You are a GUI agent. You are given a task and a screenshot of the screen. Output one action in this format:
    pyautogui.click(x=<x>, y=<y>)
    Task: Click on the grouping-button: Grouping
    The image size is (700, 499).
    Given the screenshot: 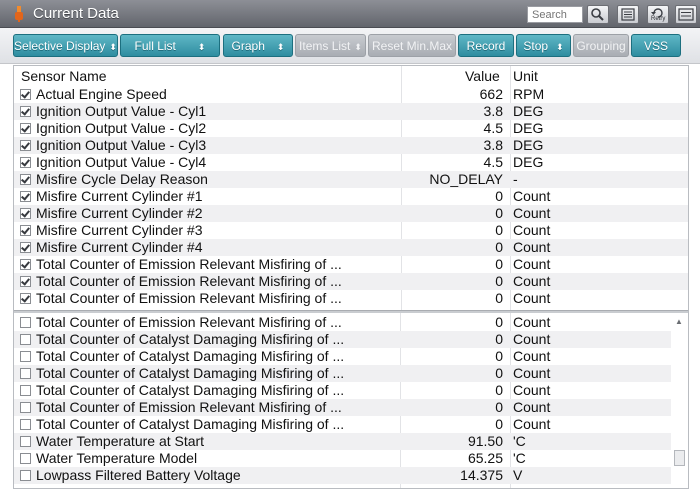 What is the action you would take?
    pyautogui.click(x=601, y=45)
    